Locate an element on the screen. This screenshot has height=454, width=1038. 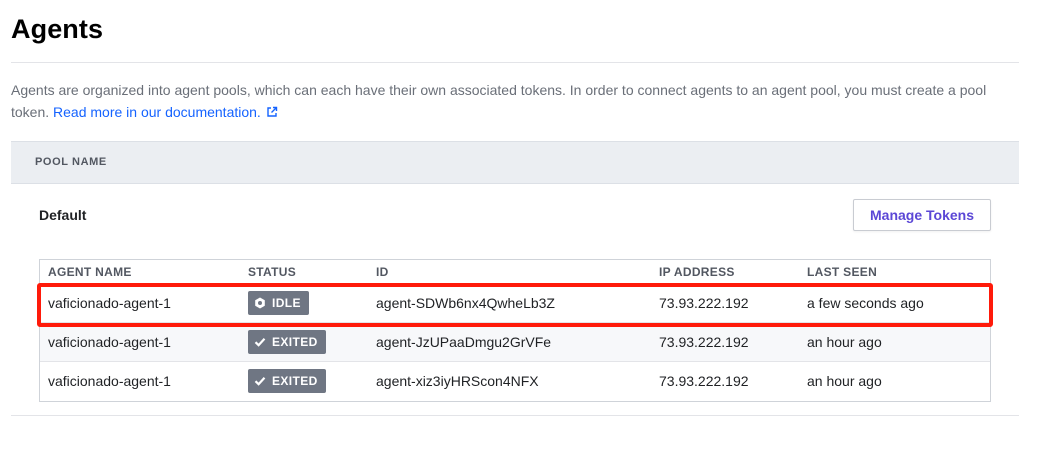
agent-id-cell: agent-JzUPaaDmgu2GrVFe is located at coordinates (464, 342).